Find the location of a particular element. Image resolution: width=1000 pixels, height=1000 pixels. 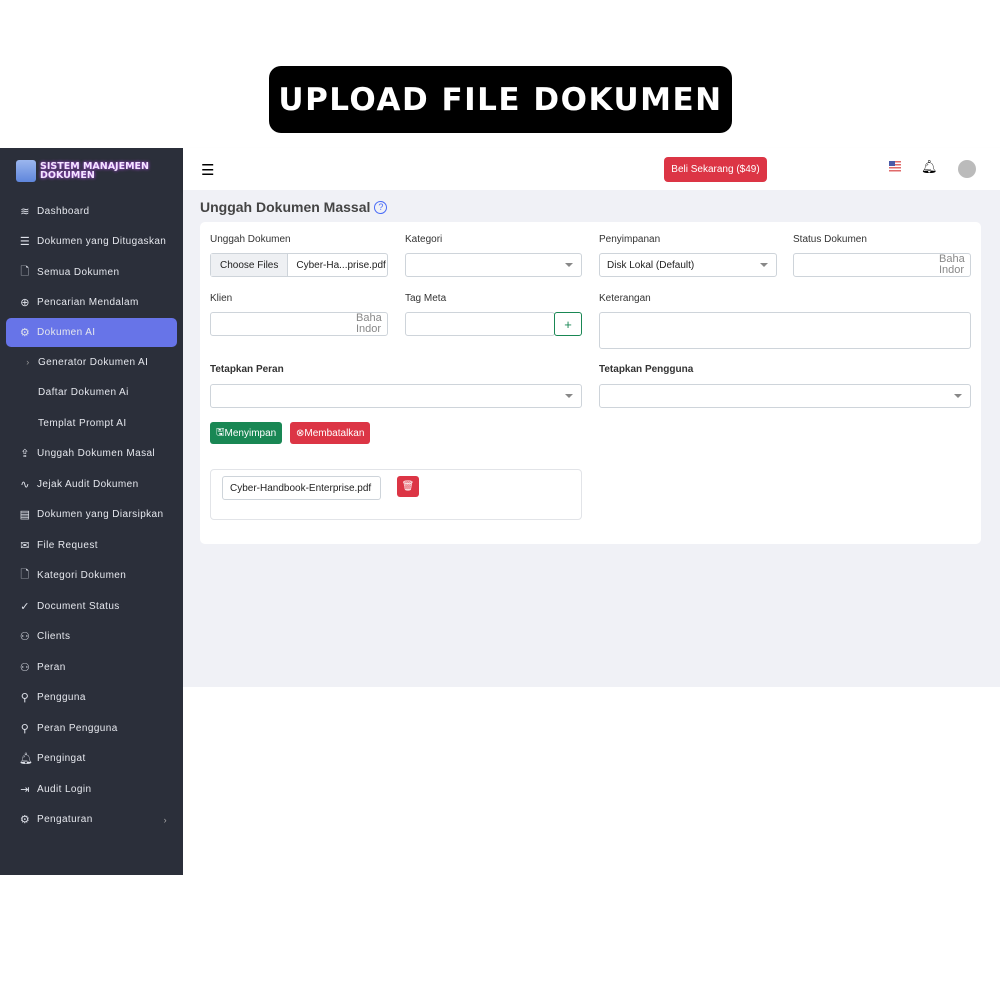

sidebar-item-kategori-dokumen: 🗋 Kategori Dokumen is located at coordinates (91, 576).